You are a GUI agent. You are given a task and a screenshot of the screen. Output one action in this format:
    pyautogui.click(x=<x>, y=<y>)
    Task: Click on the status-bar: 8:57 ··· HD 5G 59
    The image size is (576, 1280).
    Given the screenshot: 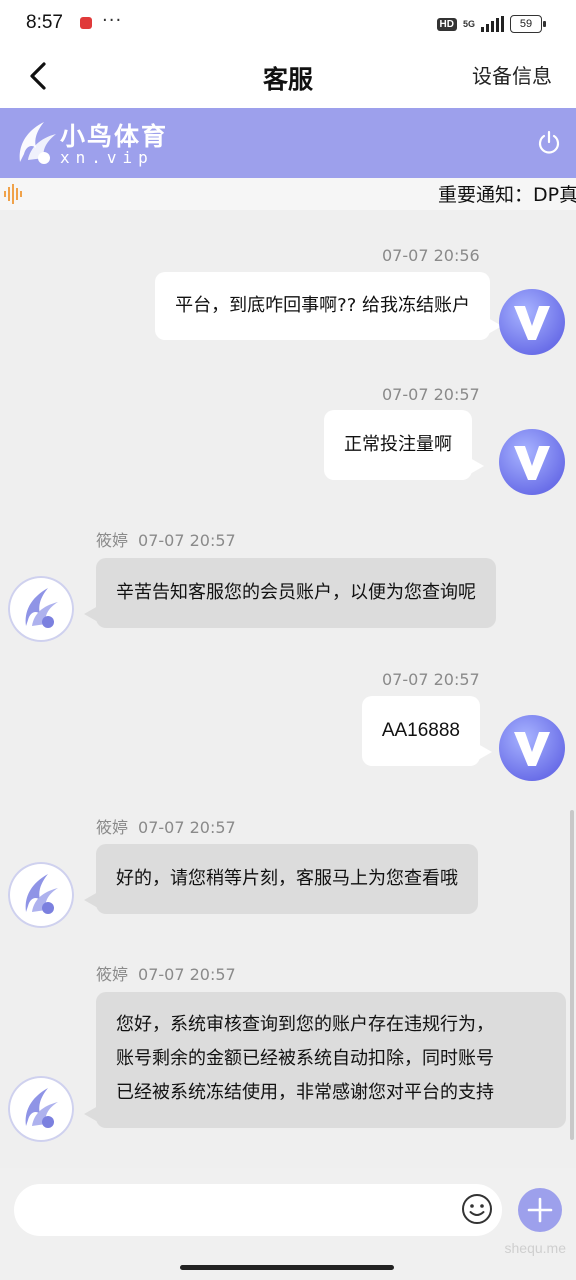 What is the action you would take?
    pyautogui.click(x=288, y=24)
    